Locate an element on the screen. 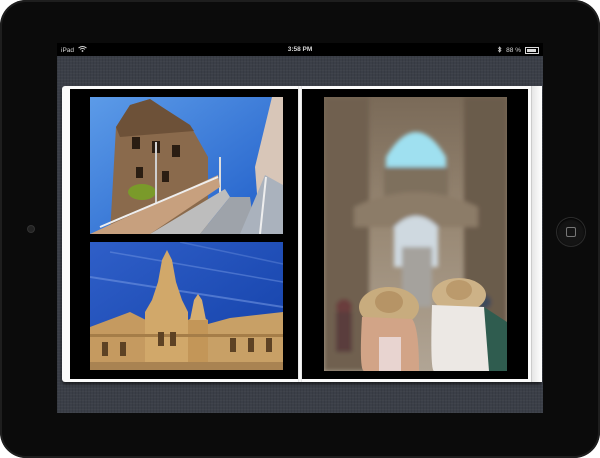 This screenshot has height=458, width=600. castle-tower-photo is located at coordinates (186, 165).